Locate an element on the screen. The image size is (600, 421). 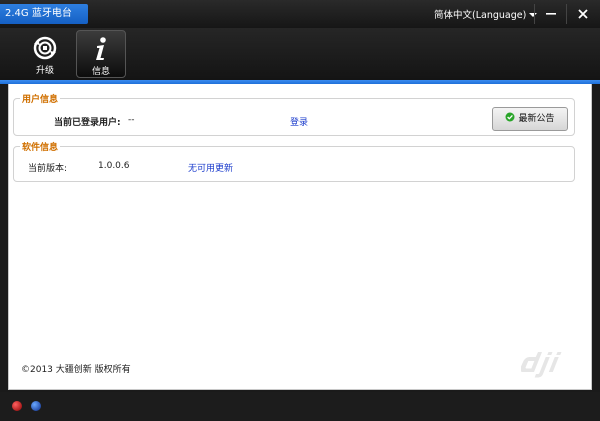
title-bar: 2.4G 蓝牙电台 简体中文(Language) is located at coordinates (300, 14).